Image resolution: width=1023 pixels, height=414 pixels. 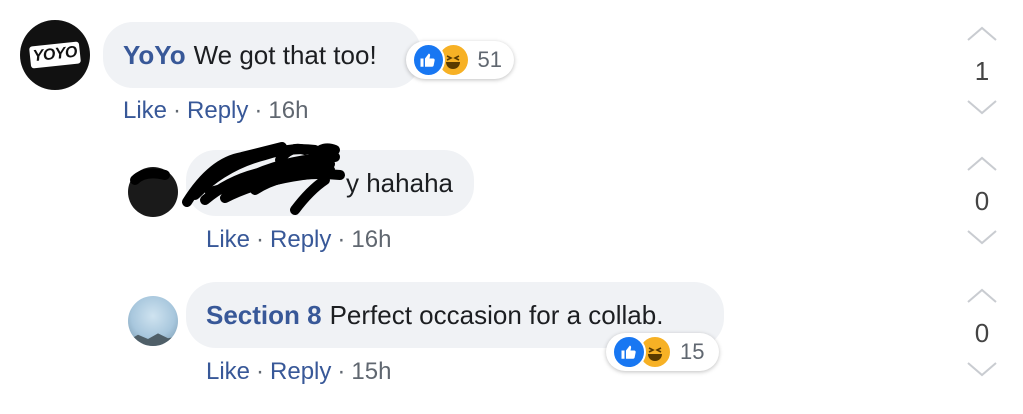 I want to click on yoyo-logo-icon: YOYO, so click(x=55, y=55).